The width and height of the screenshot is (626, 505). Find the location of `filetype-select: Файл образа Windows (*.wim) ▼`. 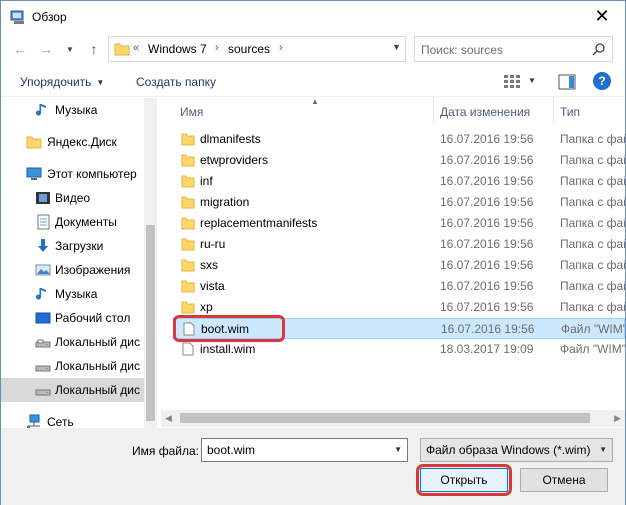

filetype-select: Файл образа Windows (*.wim) ▼ is located at coordinates (516, 450).